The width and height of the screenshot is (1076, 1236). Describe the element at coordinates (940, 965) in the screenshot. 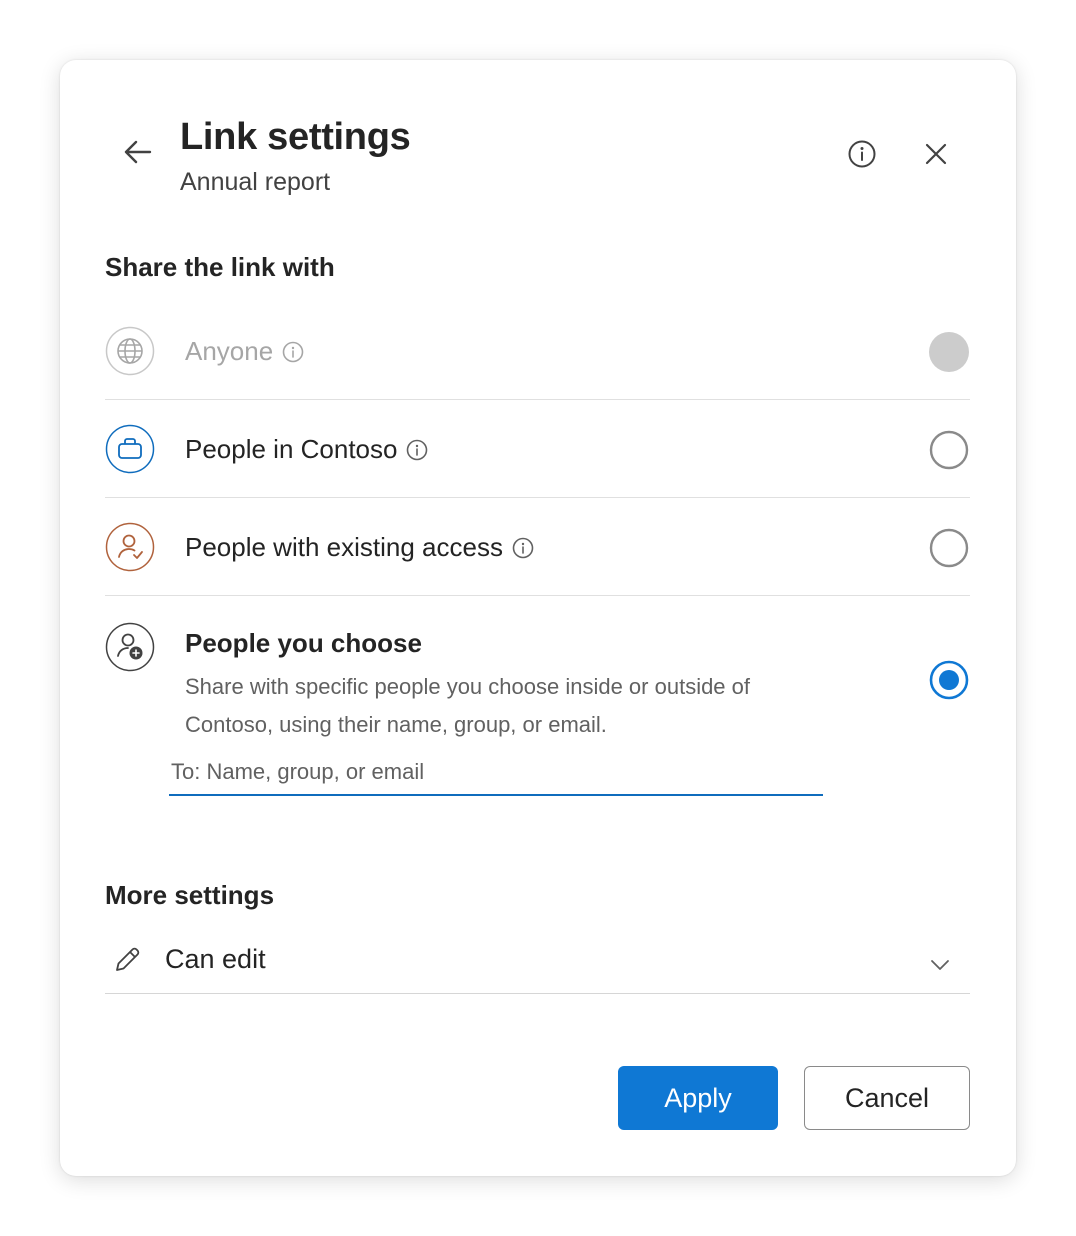

I see `chevron-down-icon` at that location.